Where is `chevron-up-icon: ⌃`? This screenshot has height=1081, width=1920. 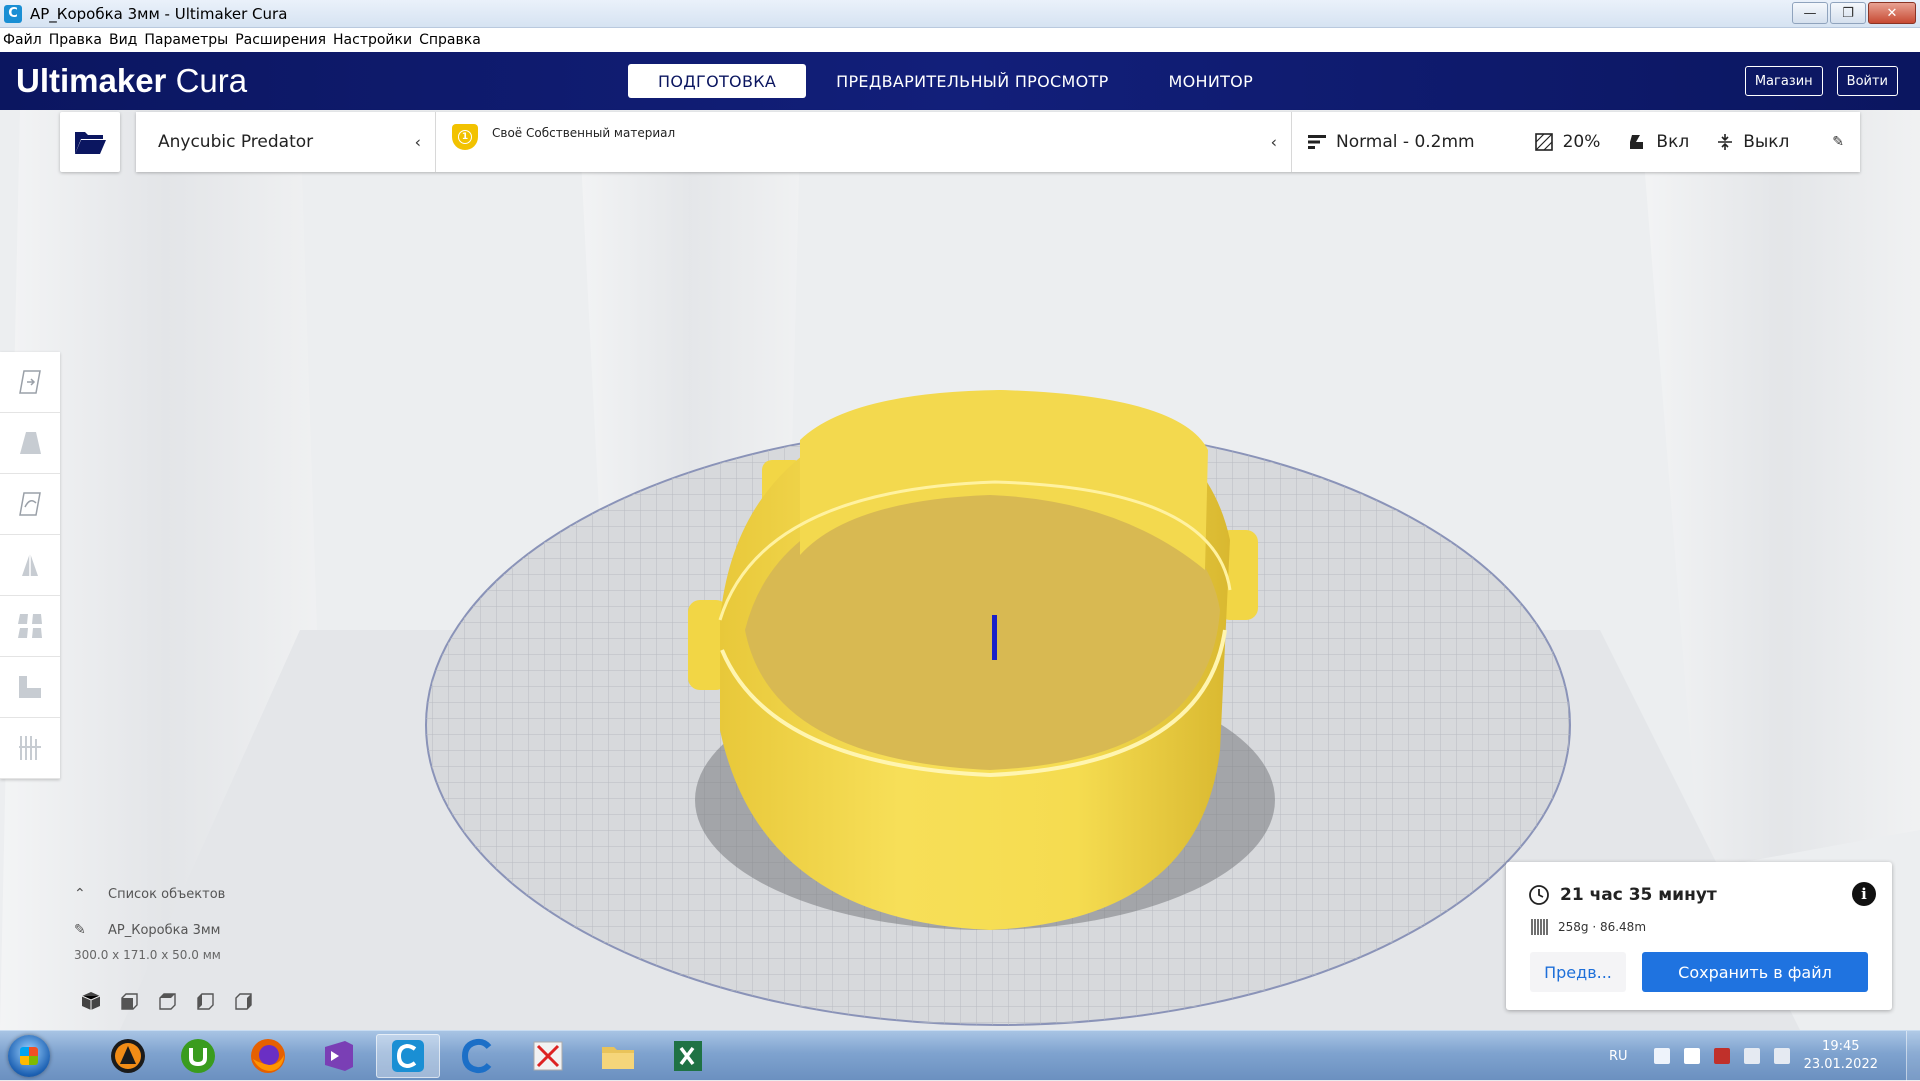 chevron-up-icon: ⌃ is located at coordinates (80, 894).